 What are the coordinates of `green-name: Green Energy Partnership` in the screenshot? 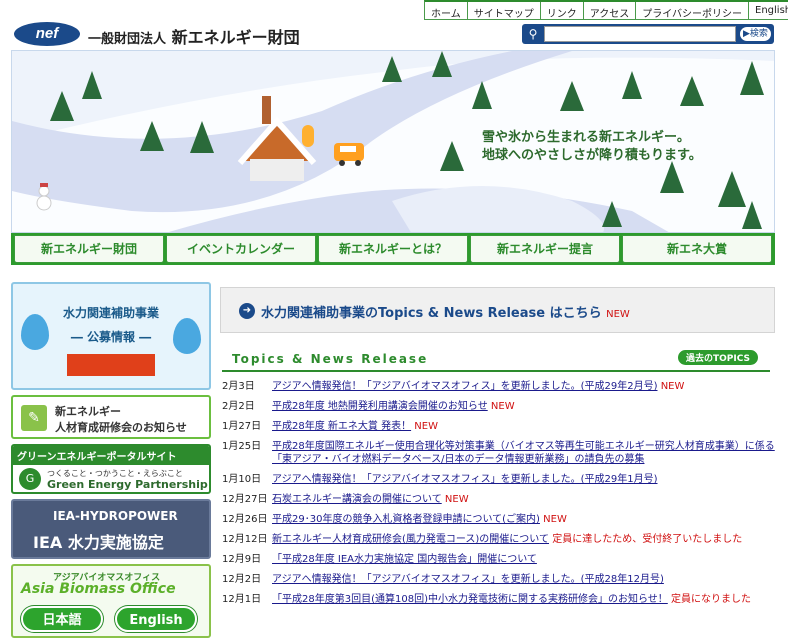 It's located at (127, 484).